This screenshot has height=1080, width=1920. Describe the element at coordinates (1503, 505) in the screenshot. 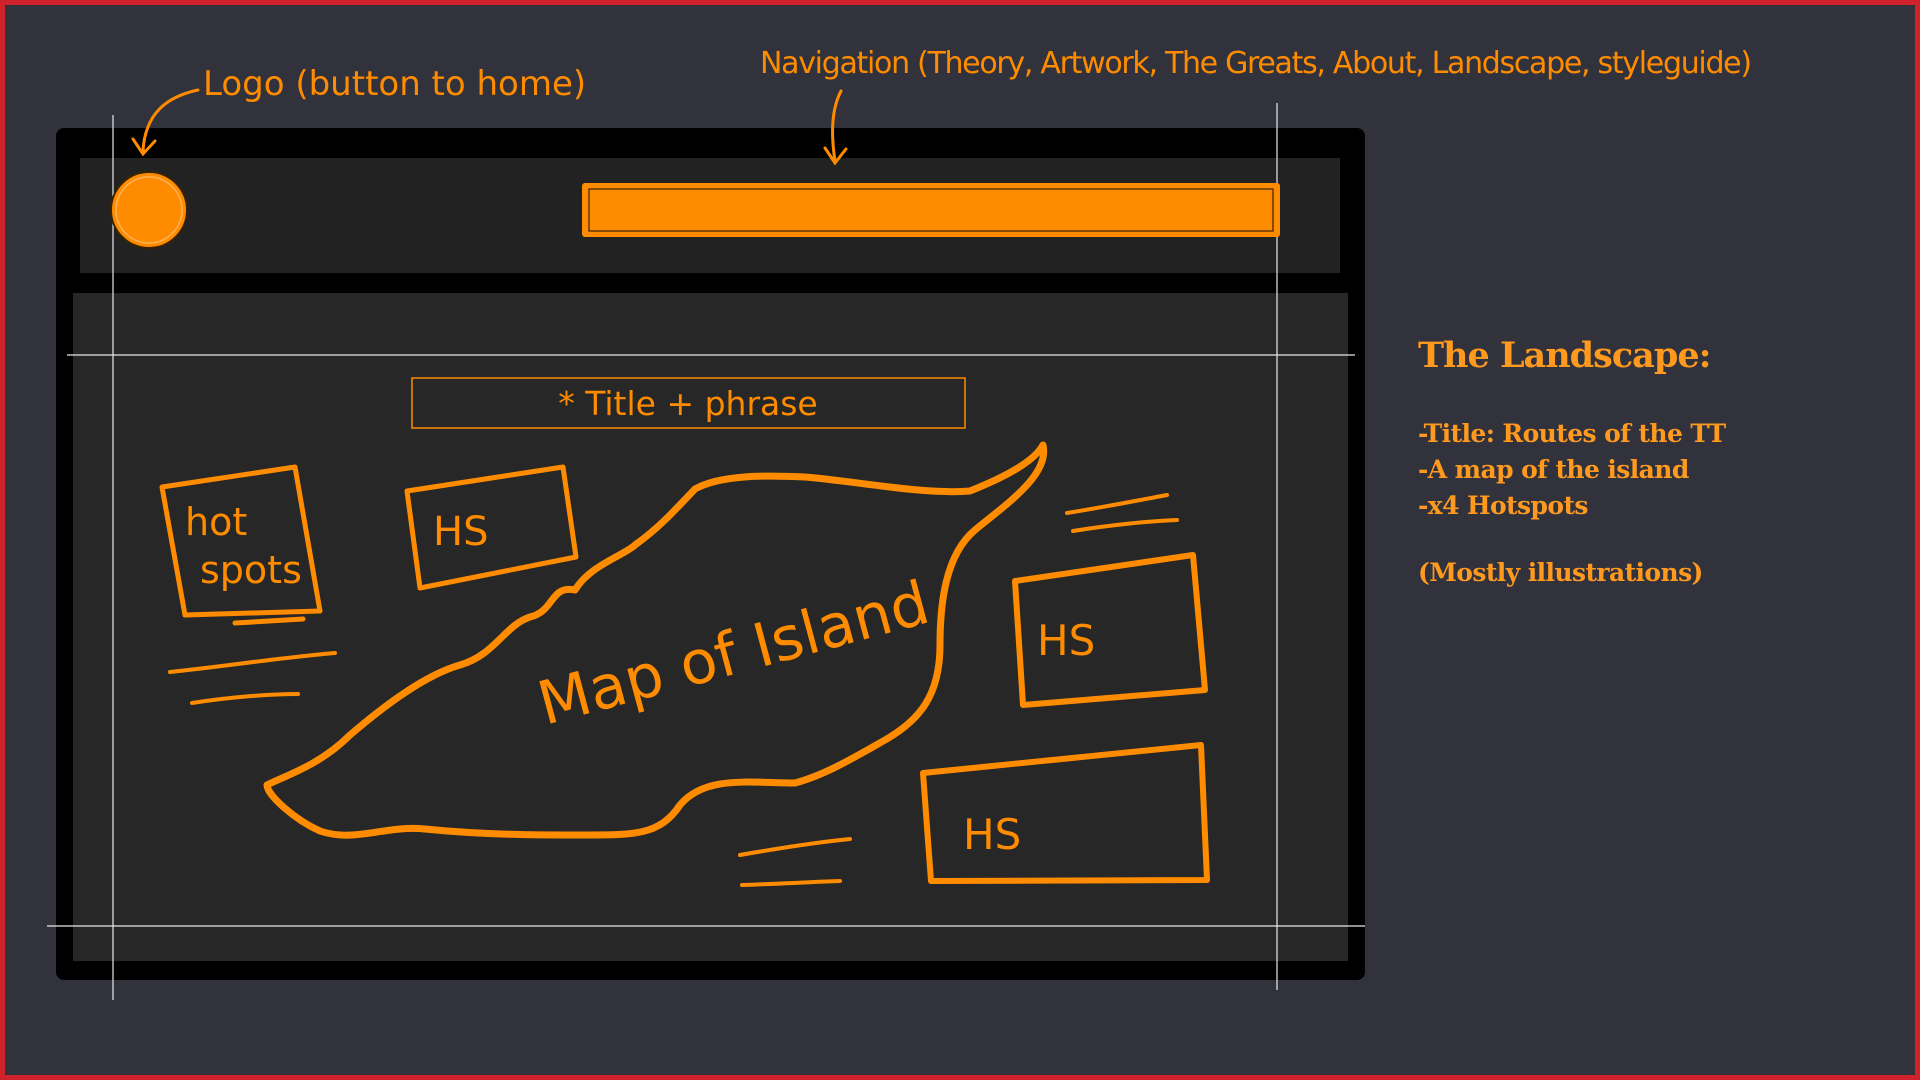

I see `notes-item-hotspots: -x4 Hotspots` at that location.